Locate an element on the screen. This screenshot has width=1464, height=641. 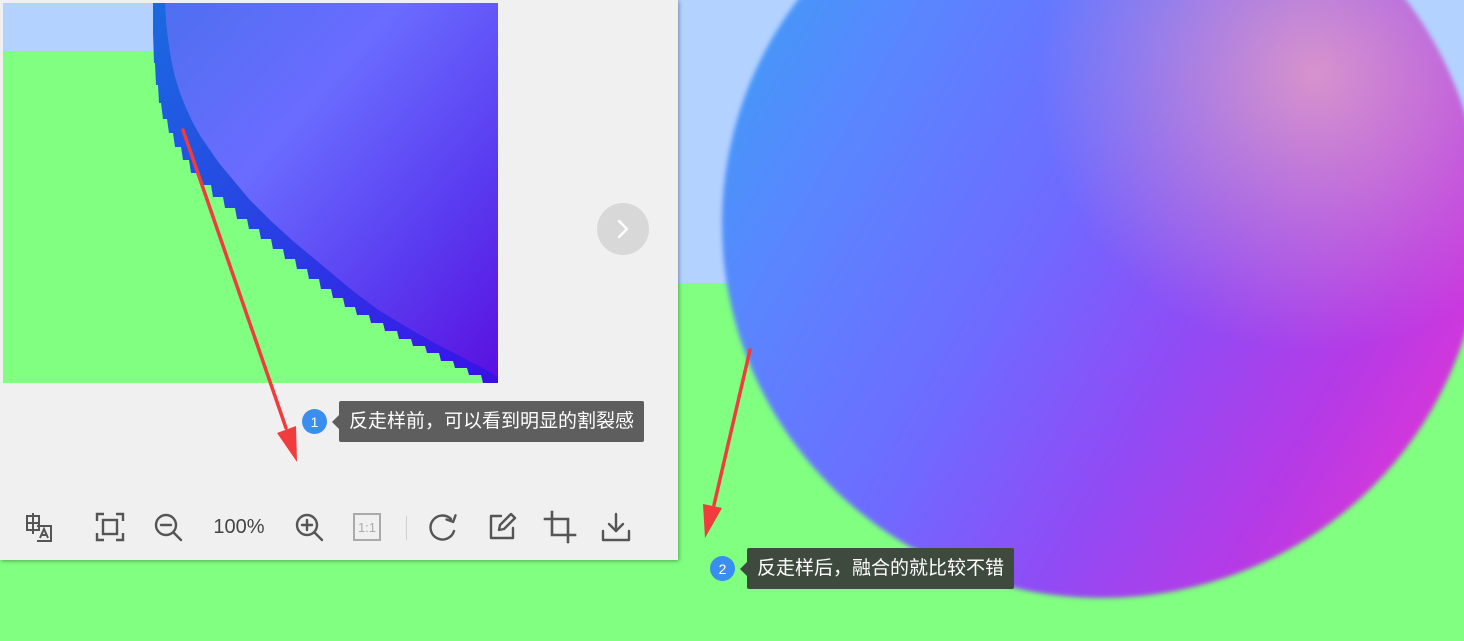
chevron-right-icon is located at coordinates (623, 229).